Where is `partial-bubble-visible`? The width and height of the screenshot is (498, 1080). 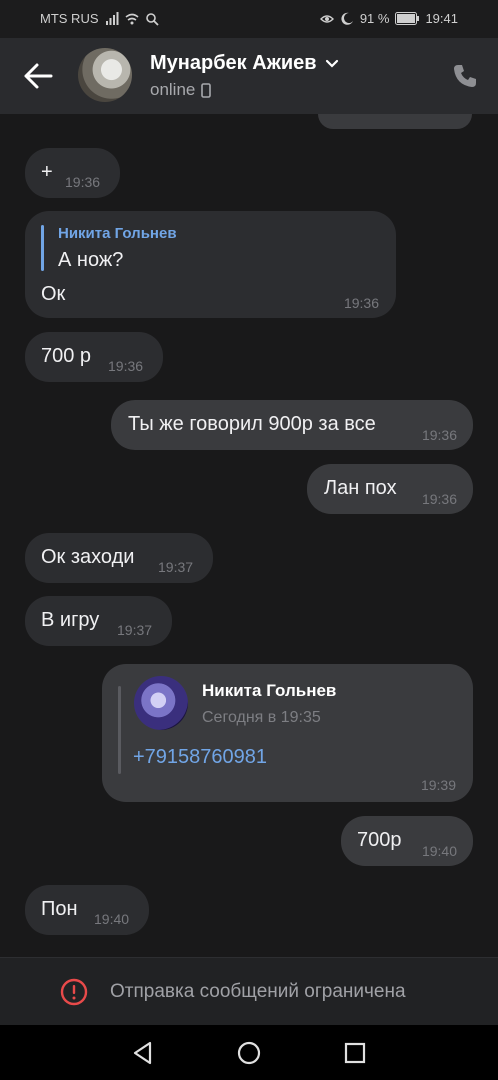
partial-bubble-visible is located at coordinates (395, 121).